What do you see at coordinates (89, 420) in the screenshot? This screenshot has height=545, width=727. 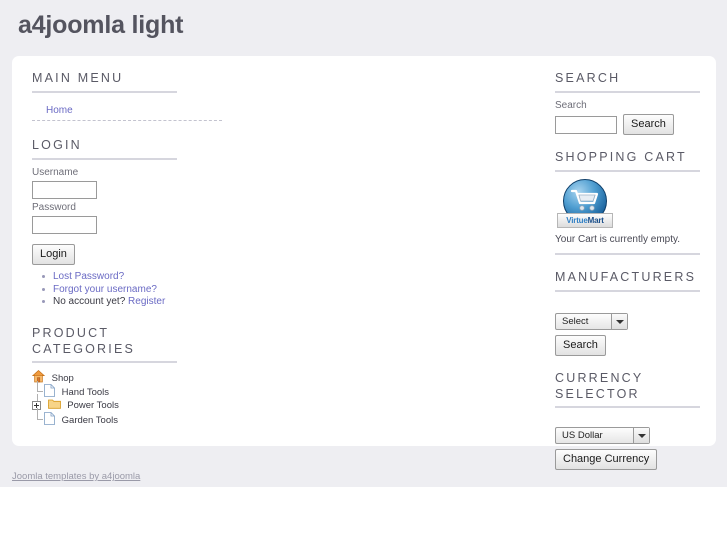 I see `tree-label: Garden Tools` at bounding box center [89, 420].